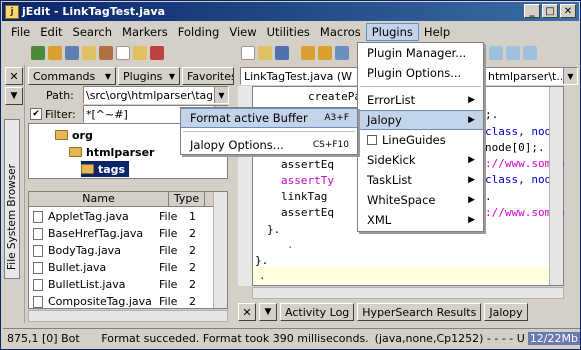 Image resolution: width=581 pixels, height=350 pixels. What do you see at coordinates (317, 312) in the screenshot?
I see `tab-activity-log: Activity Log` at bounding box center [317, 312].